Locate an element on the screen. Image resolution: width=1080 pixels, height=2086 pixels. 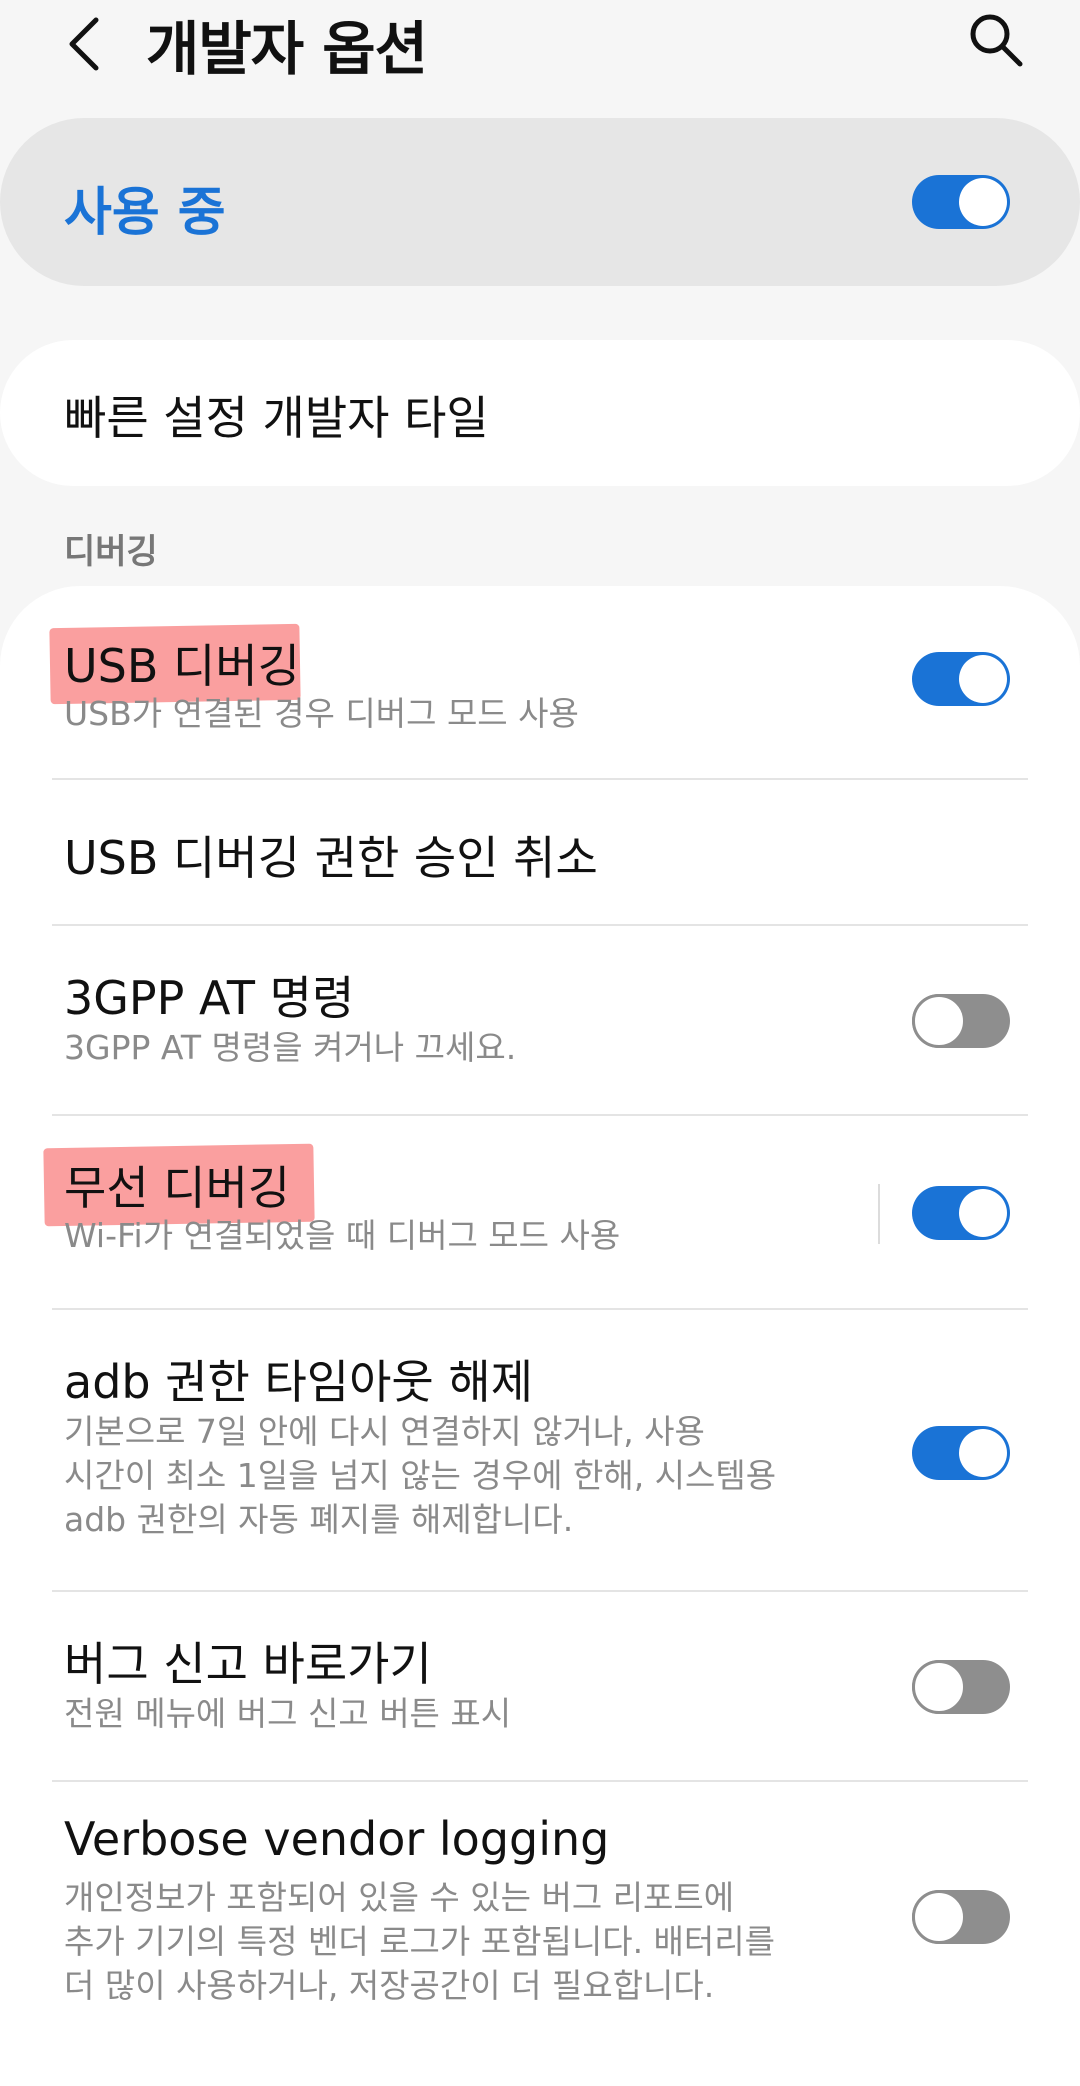
setting-subtitle: 3GPP AT 명령을 켜거나 끄세요. is located at coordinates (290, 1047).